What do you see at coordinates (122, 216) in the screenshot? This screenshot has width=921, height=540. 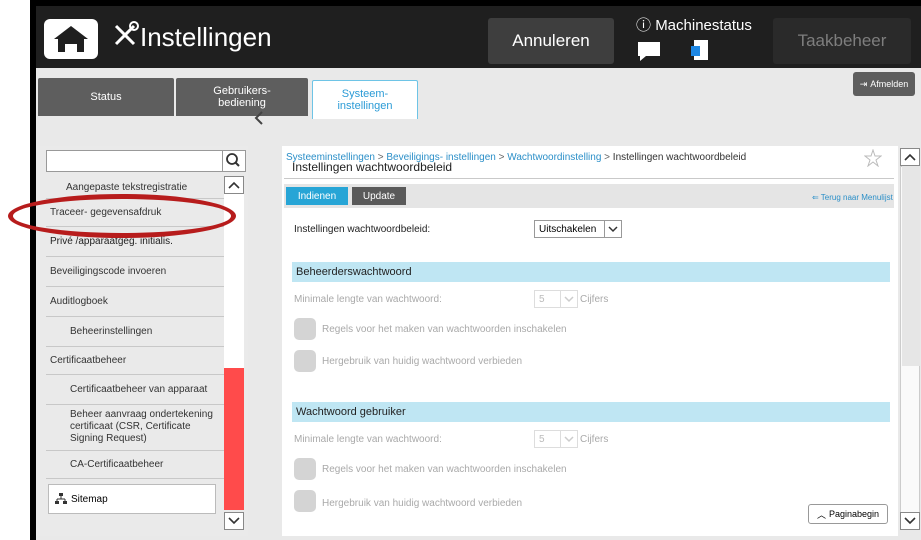 I see `highlight-oval` at bounding box center [122, 216].